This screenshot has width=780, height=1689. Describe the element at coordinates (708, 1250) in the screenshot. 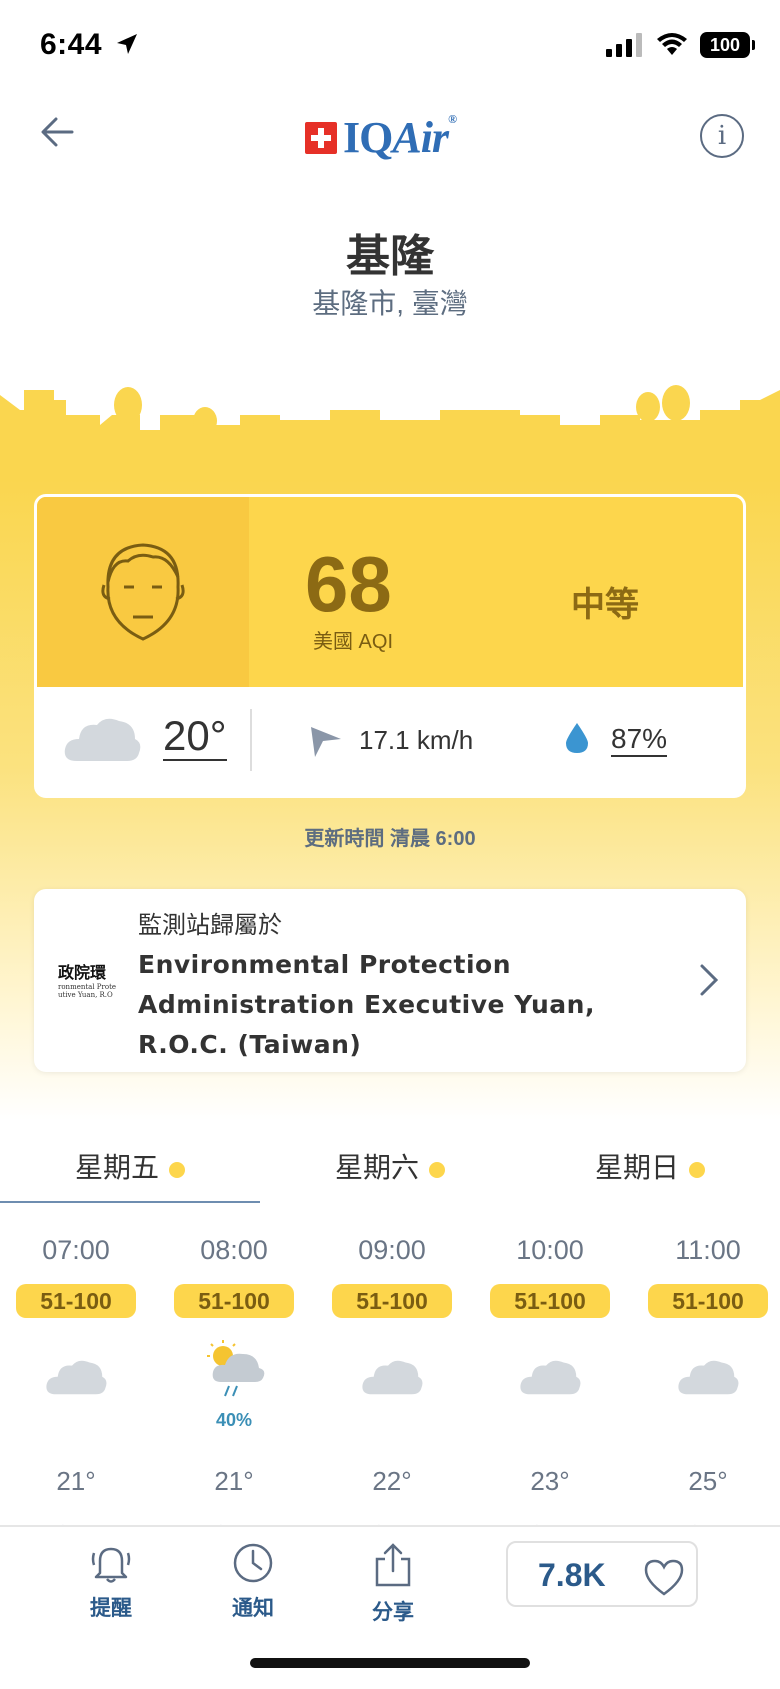

I see `hour-time: 11:00` at that location.